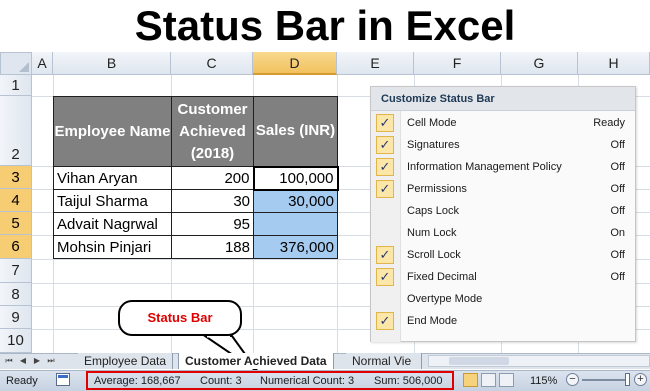 This screenshot has height=391, width=650. I want to click on sheet-tab-employee-data: Employee Data, so click(126, 361).